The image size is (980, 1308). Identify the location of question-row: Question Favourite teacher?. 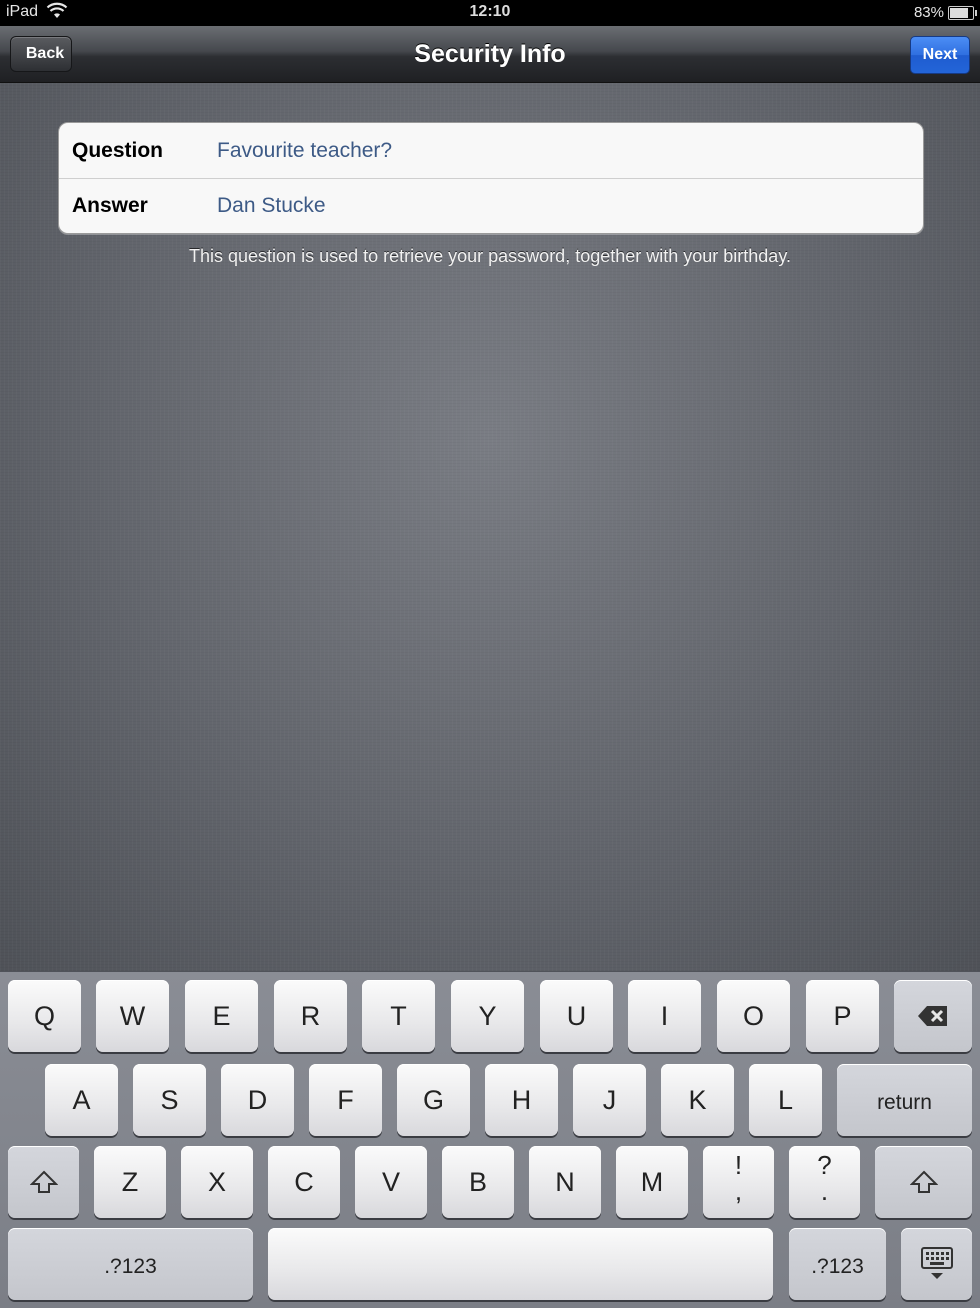
(491, 151).